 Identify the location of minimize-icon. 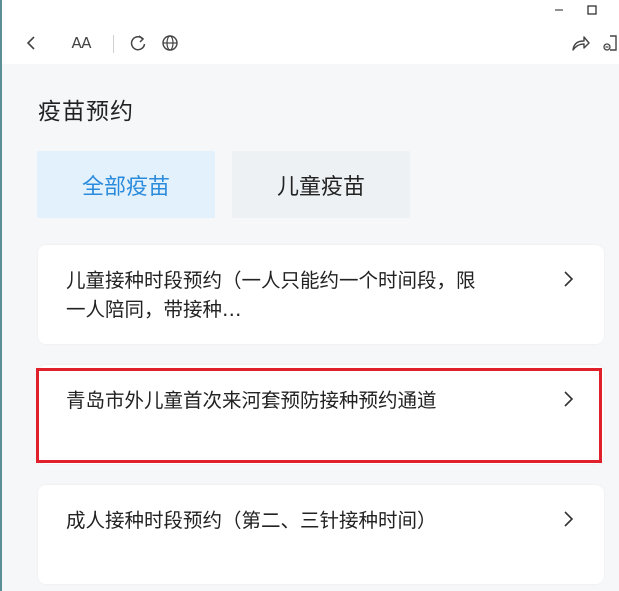
(559, 10).